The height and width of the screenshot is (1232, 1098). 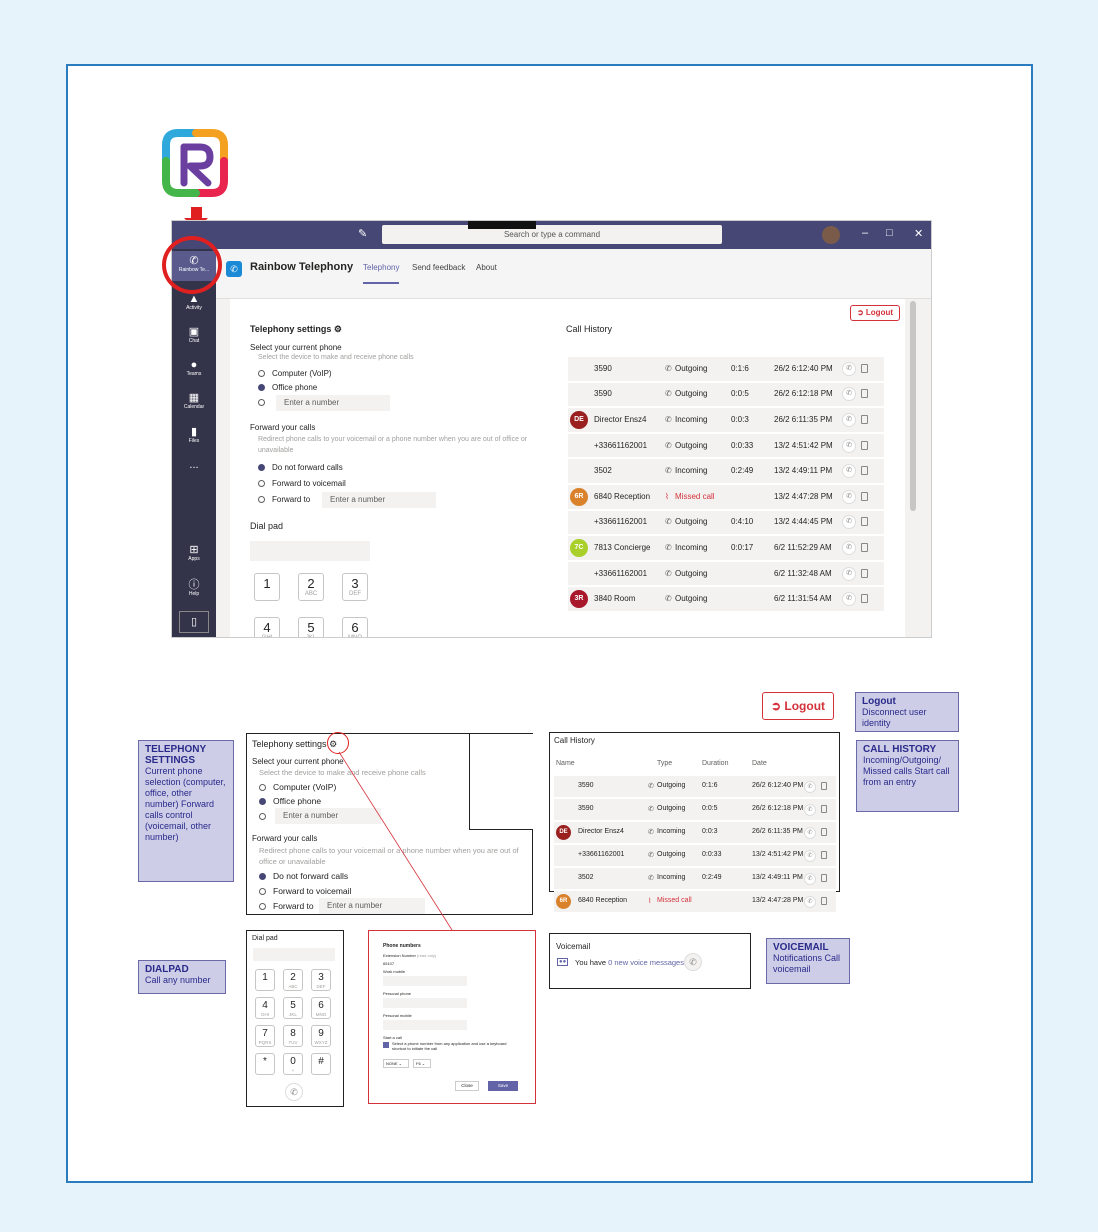 What do you see at coordinates (646, 962) in the screenshot?
I see `voice-messages-link: 0 new voice messages` at bounding box center [646, 962].